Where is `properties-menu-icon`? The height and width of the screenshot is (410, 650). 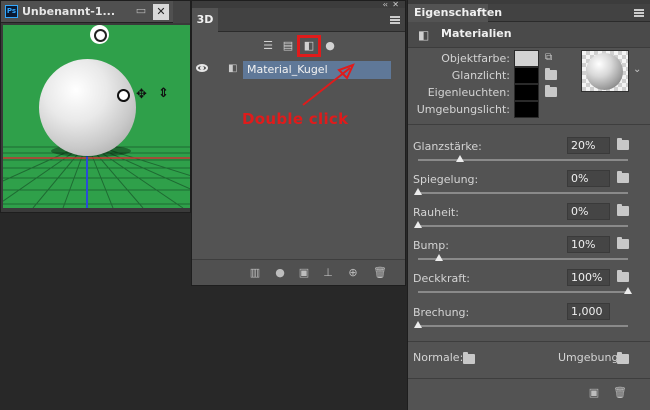 properties-menu-icon is located at coordinates (639, 13).